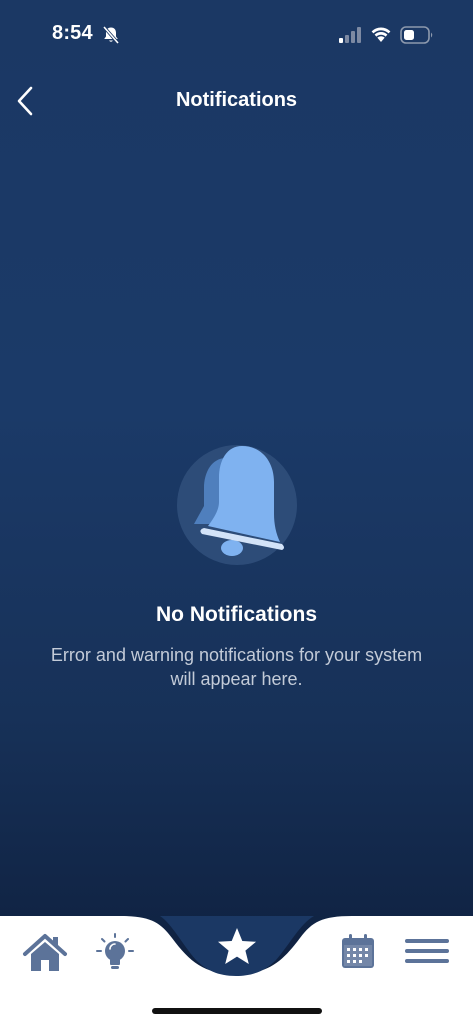 This screenshot has width=473, height=1024. I want to click on nav-home-button, so click(45, 953).